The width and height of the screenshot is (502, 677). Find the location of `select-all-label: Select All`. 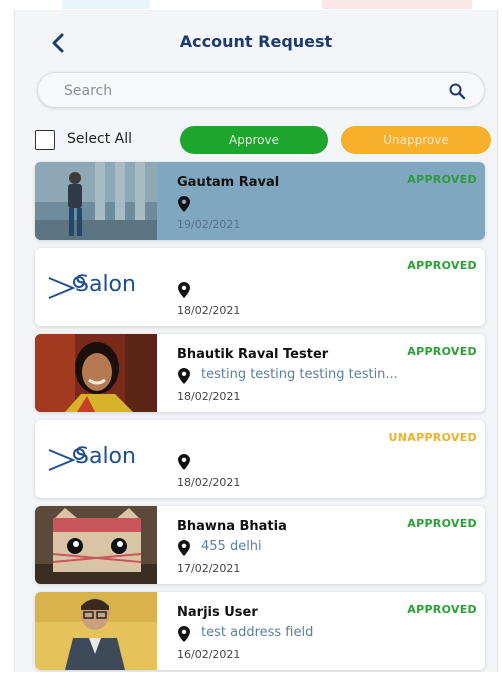

select-all-label: Select All is located at coordinates (99, 139).